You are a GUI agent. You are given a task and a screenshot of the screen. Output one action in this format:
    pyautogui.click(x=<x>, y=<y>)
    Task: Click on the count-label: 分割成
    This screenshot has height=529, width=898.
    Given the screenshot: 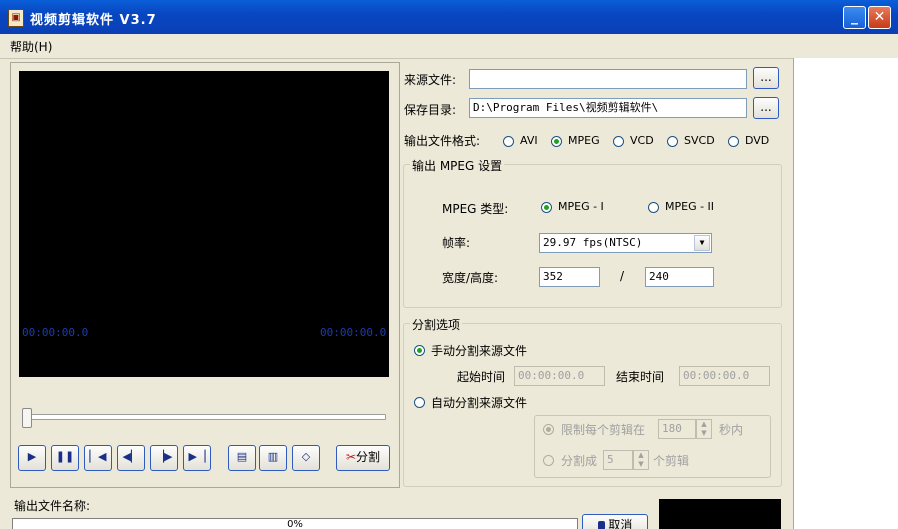 What is the action you would take?
    pyautogui.click(x=579, y=461)
    